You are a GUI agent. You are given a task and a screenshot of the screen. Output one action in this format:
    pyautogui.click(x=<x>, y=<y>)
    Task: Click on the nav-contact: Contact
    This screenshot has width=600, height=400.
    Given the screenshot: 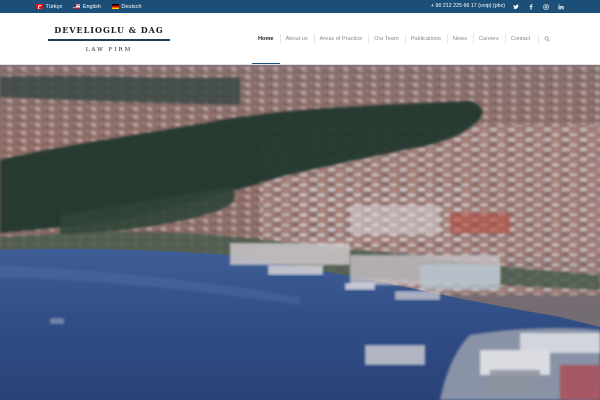 What is the action you would take?
    pyautogui.click(x=520, y=39)
    